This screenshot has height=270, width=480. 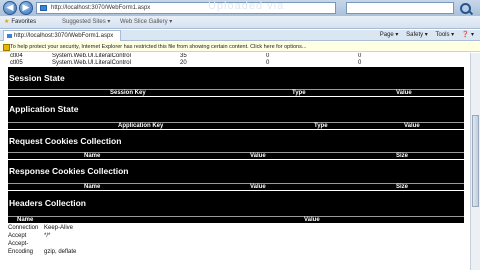 What do you see at coordinates (236, 186) in the screenshot?
I see `response-cookies-columns: Name Value Size` at bounding box center [236, 186].